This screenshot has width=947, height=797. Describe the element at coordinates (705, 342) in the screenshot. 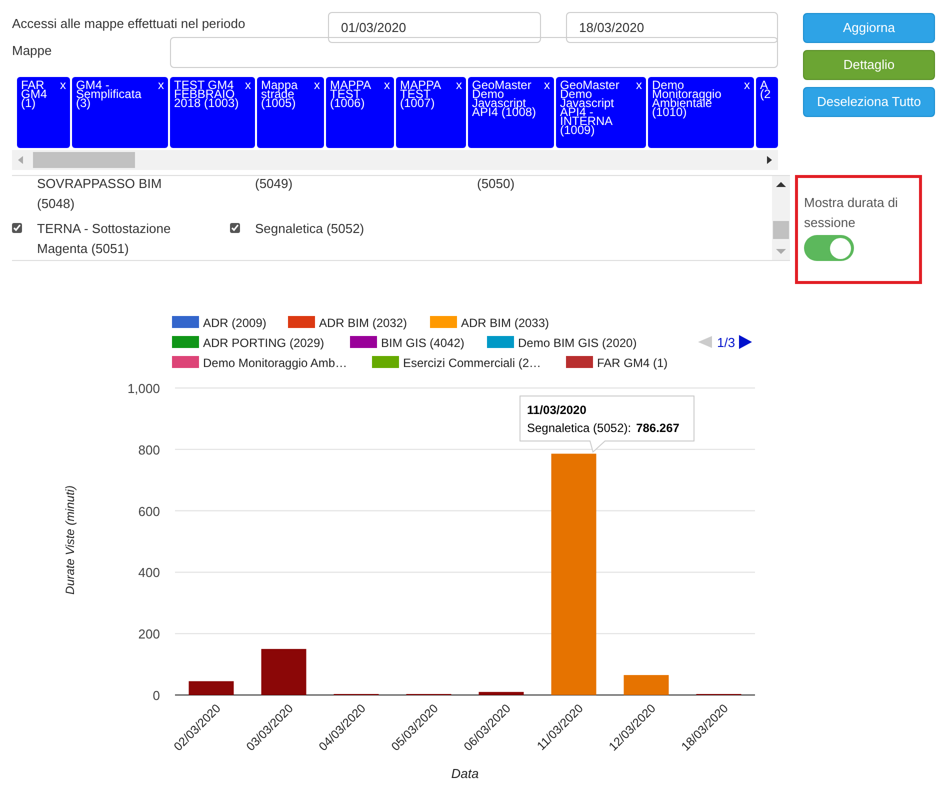

I see `previous-page-icon` at that location.